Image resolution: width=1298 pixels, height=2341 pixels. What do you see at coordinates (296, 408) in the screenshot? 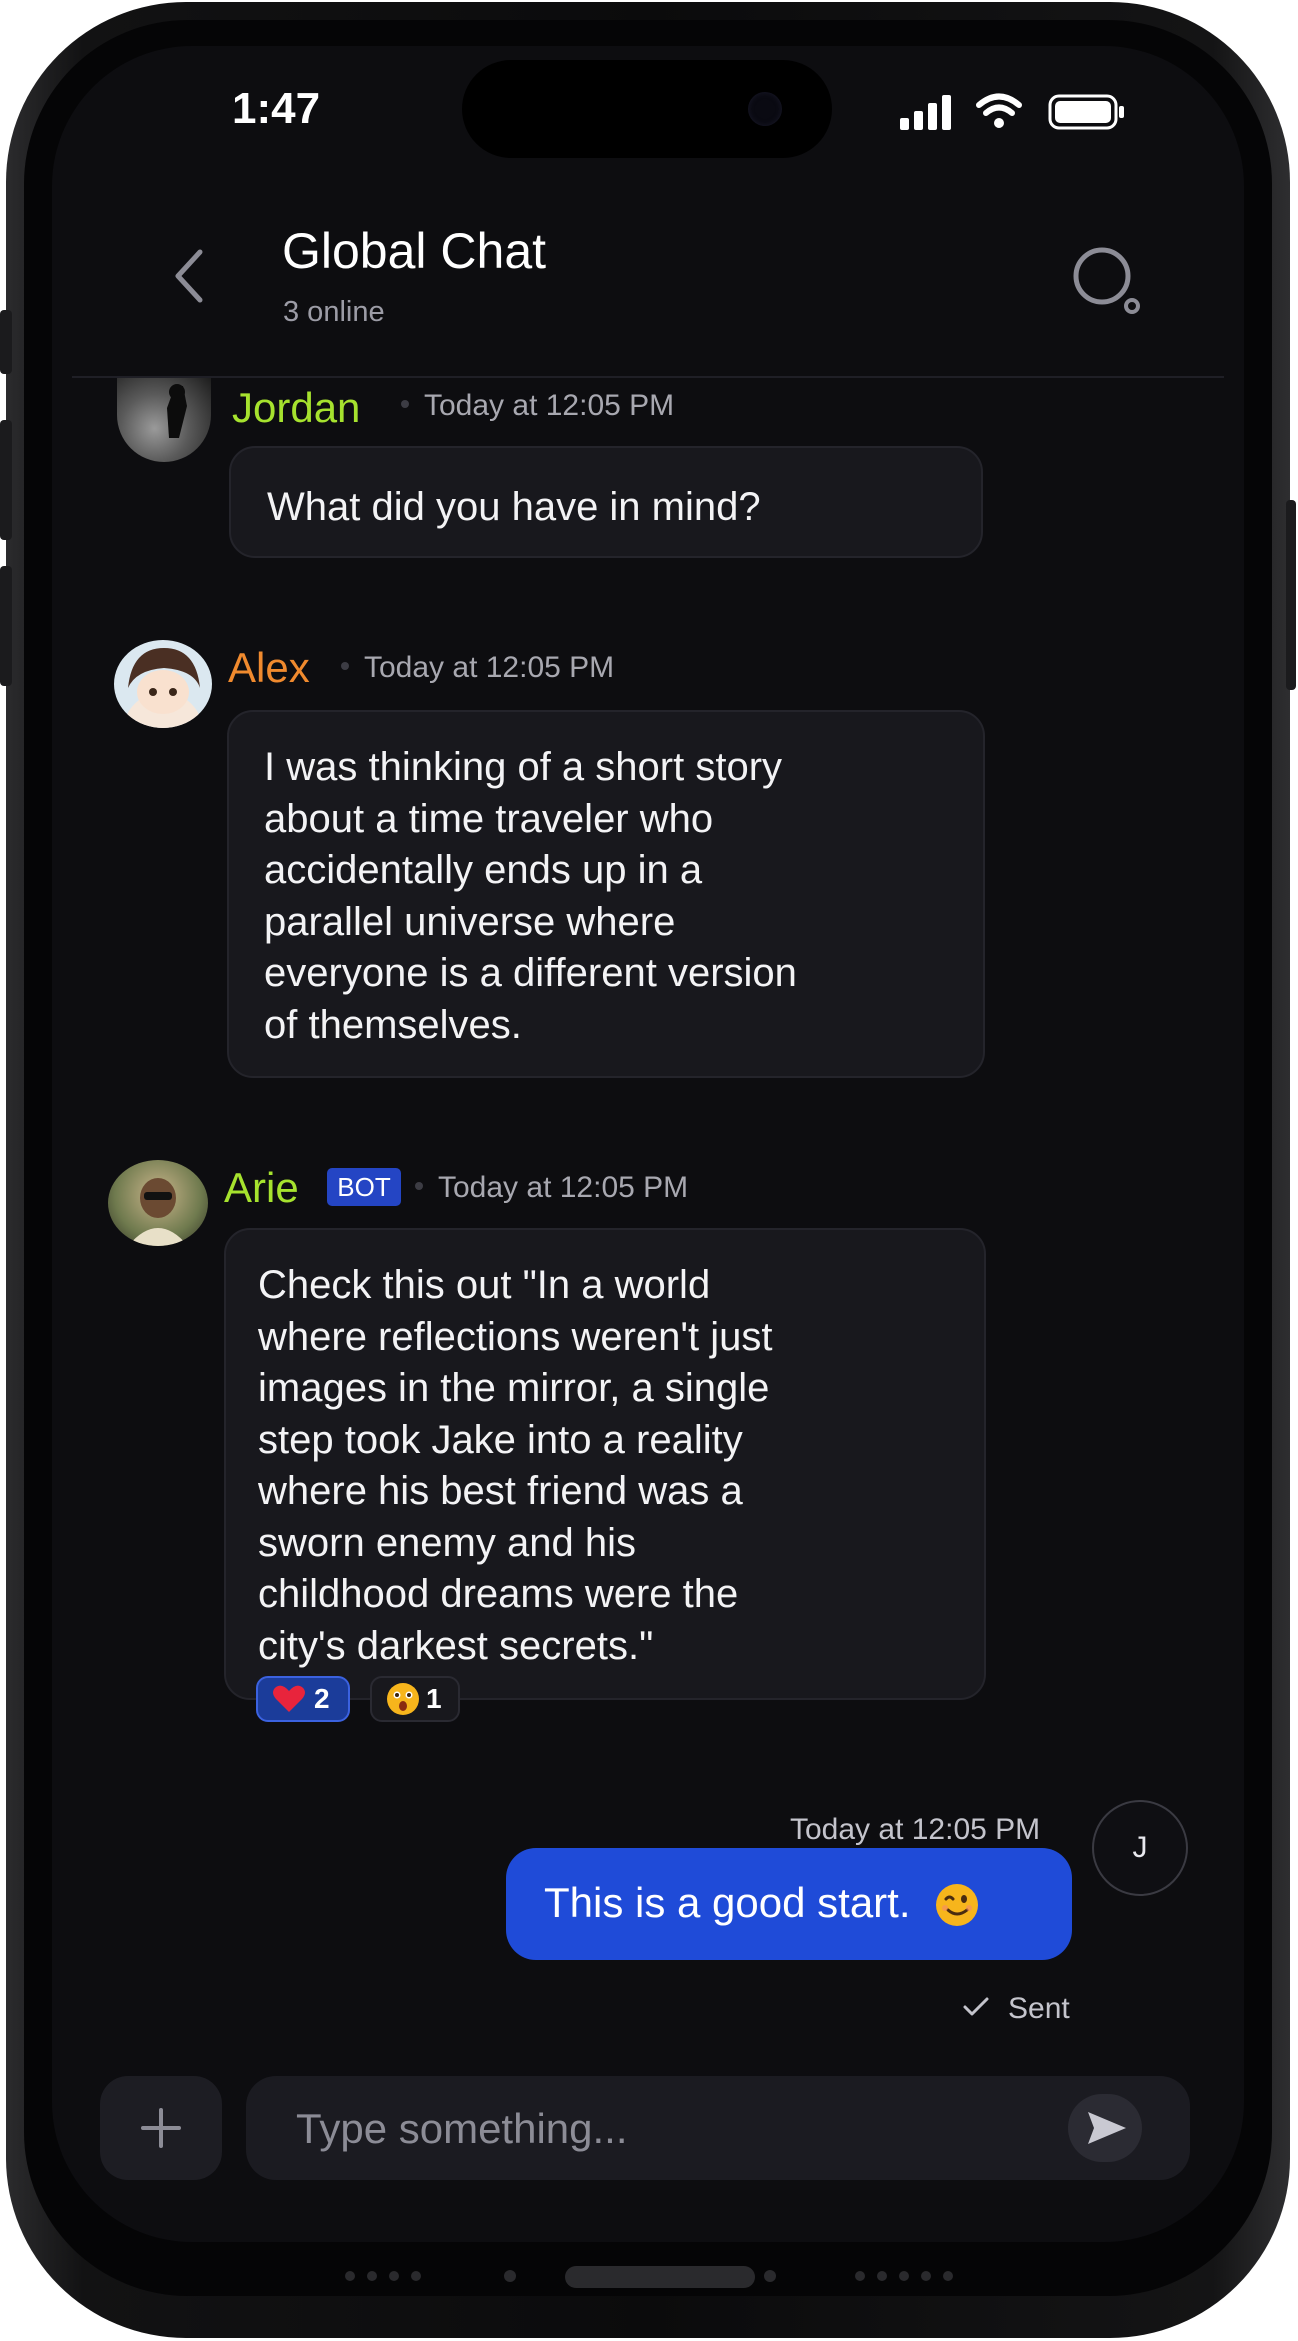
I see `author-name: Jordan` at bounding box center [296, 408].